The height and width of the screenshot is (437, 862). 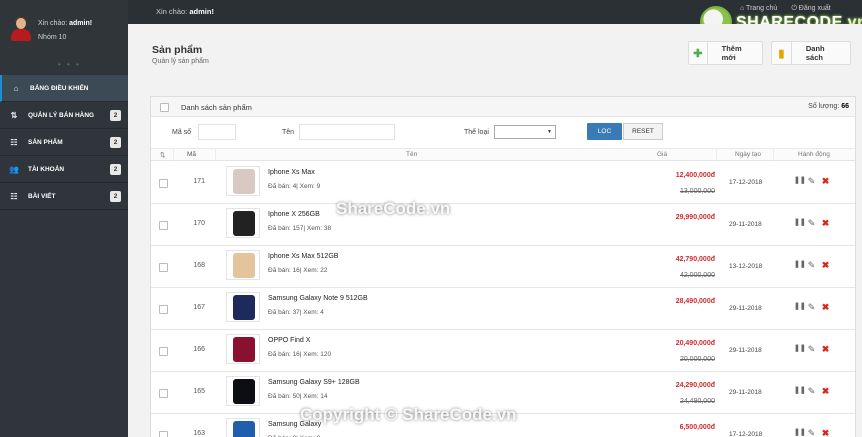 I want to click on product-name: Samsung Galaxy Note 9 512GB, so click(x=318, y=298).